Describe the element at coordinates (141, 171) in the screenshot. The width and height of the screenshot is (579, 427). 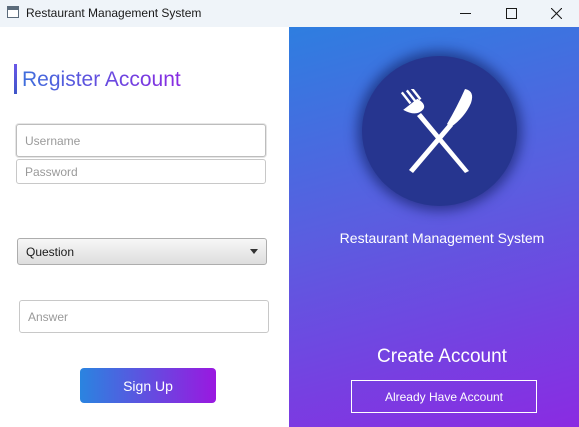
I see `password-input` at that location.